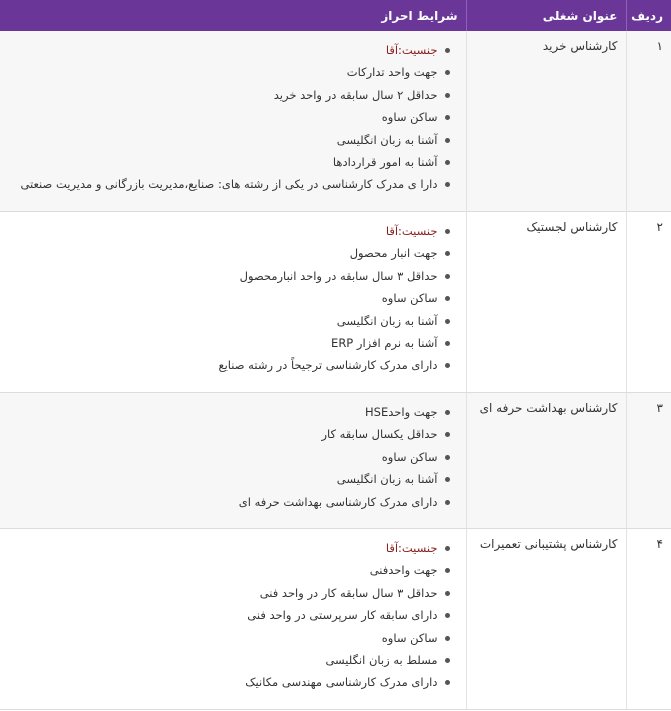 Image resolution: width=671 pixels, height=711 pixels. I want to click on requirement-item: حداقل ۲ سال سابقه در واحد خرید, so click(229, 95).